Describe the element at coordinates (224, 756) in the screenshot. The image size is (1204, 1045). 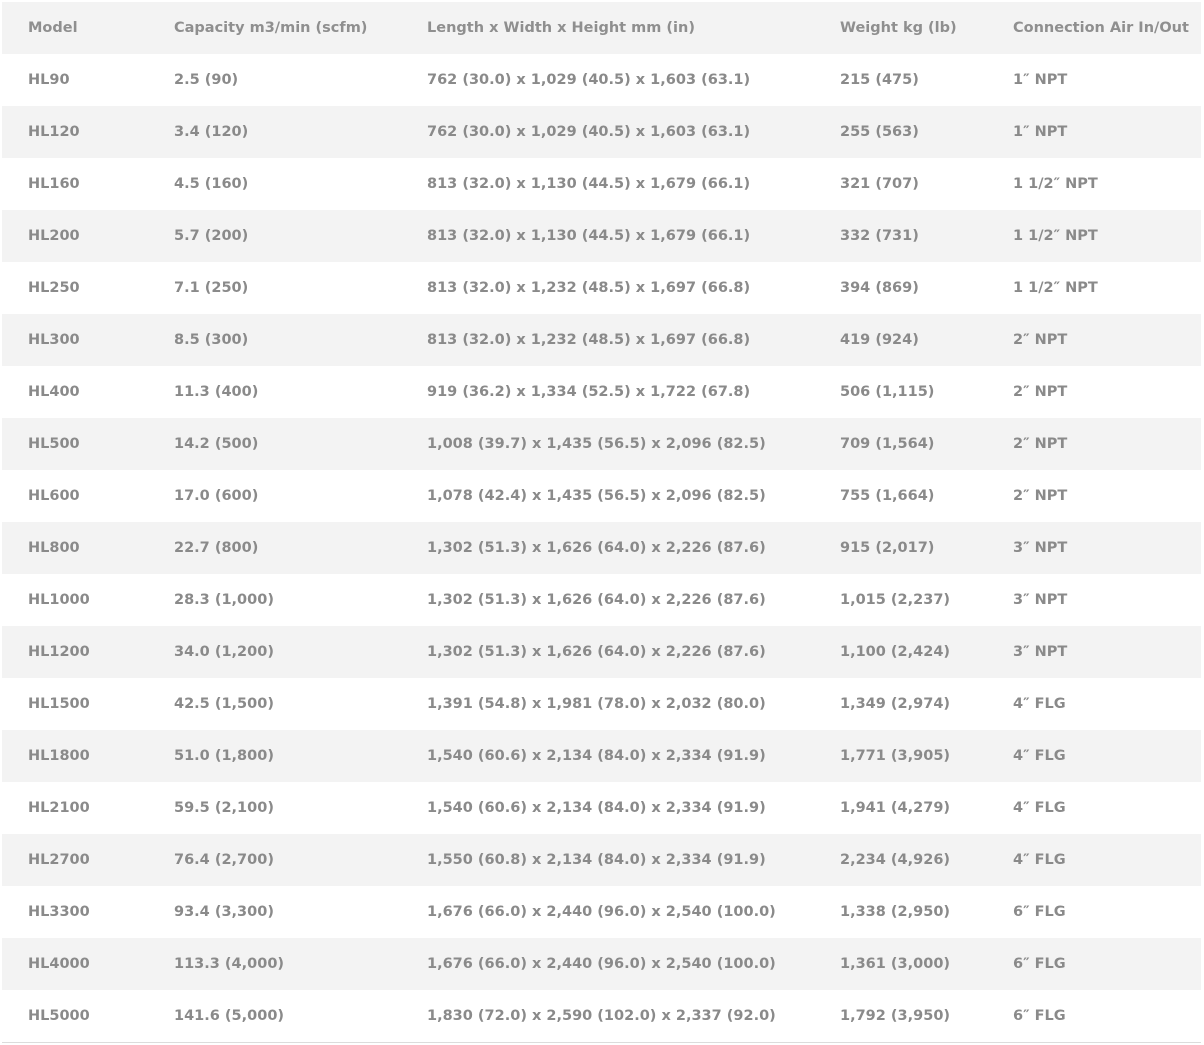
I see `cell-capacity: 51.0 (1,800)` at that location.